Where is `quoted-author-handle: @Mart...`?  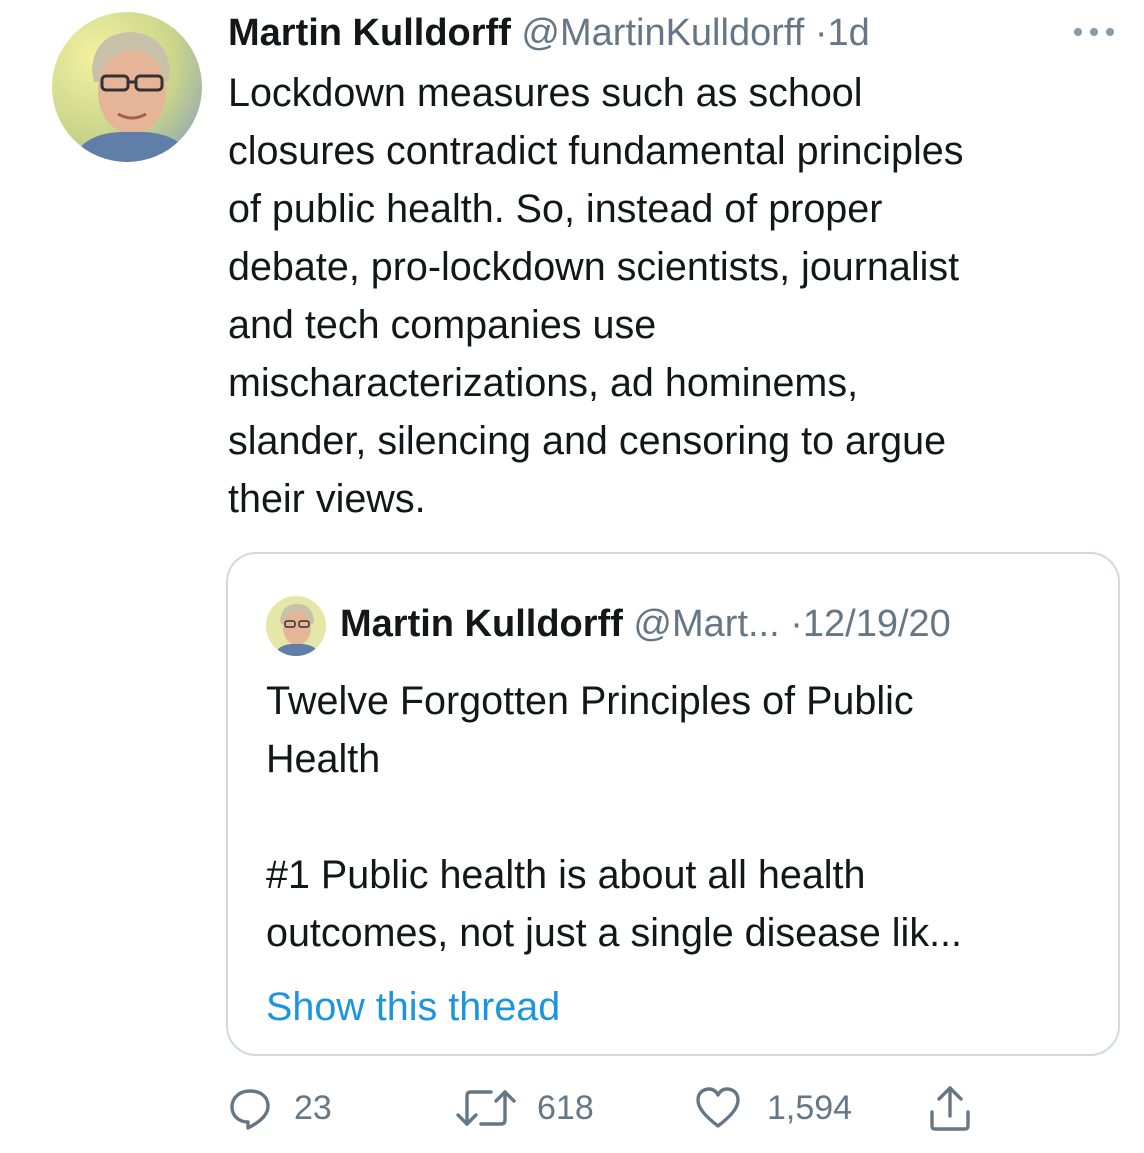
quoted-author-handle: @Mart... is located at coordinates (706, 624).